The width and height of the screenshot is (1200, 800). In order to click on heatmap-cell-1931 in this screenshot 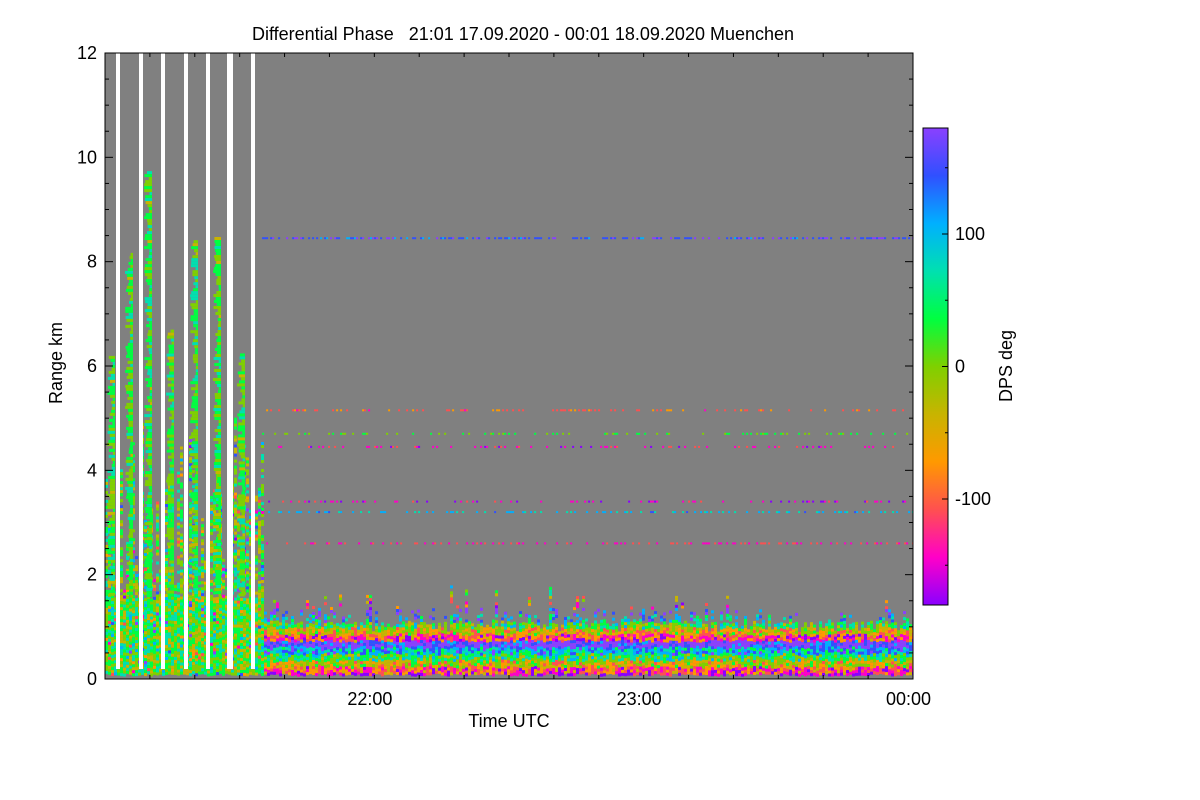, I will do `click(235, 497)`.